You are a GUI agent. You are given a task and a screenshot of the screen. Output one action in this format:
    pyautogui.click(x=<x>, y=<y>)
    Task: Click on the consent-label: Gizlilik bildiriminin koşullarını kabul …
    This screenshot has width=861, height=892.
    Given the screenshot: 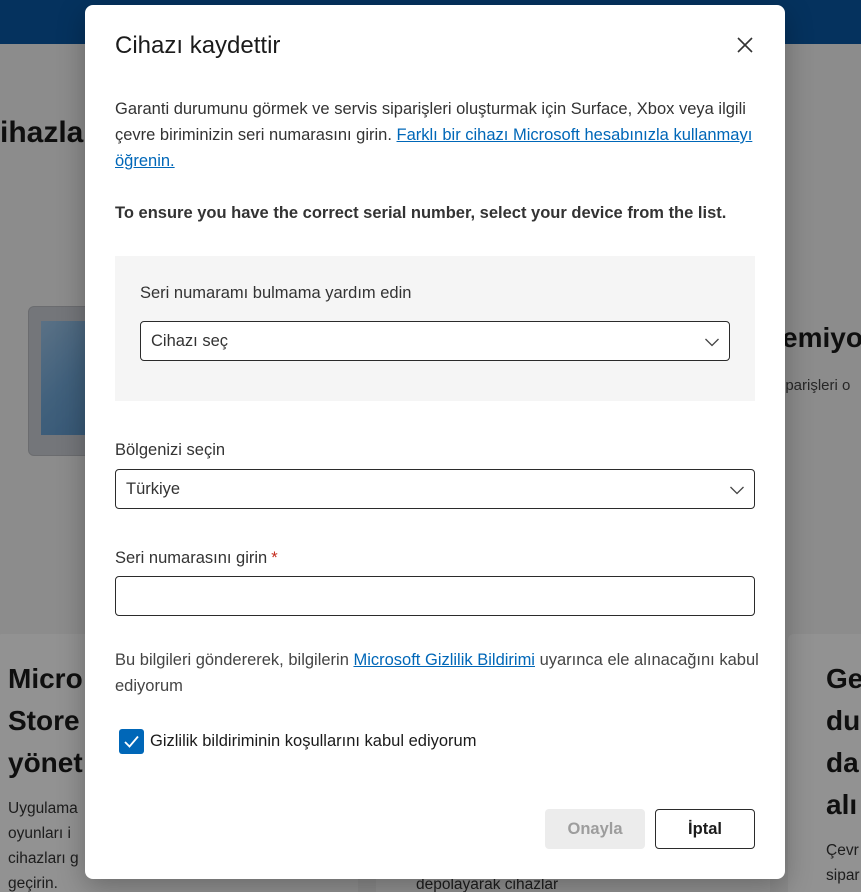 What is the action you would take?
    pyautogui.click(x=313, y=741)
    